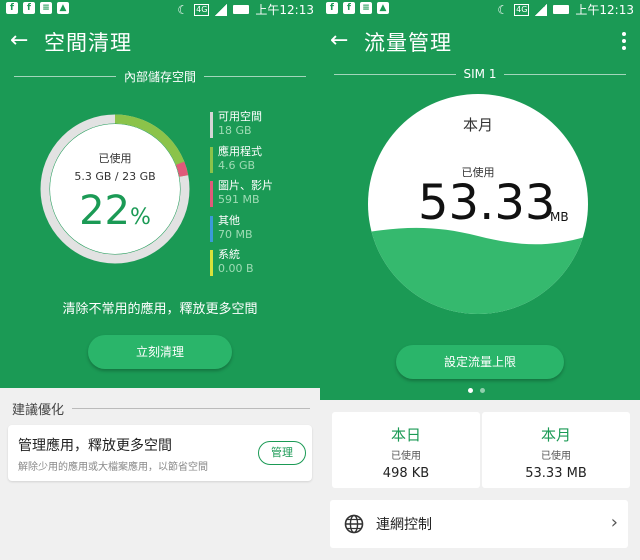 The width and height of the screenshot is (640, 560). I want to click on legend-item-apps: 應用程式 4.6 GB, so click(260, 162).